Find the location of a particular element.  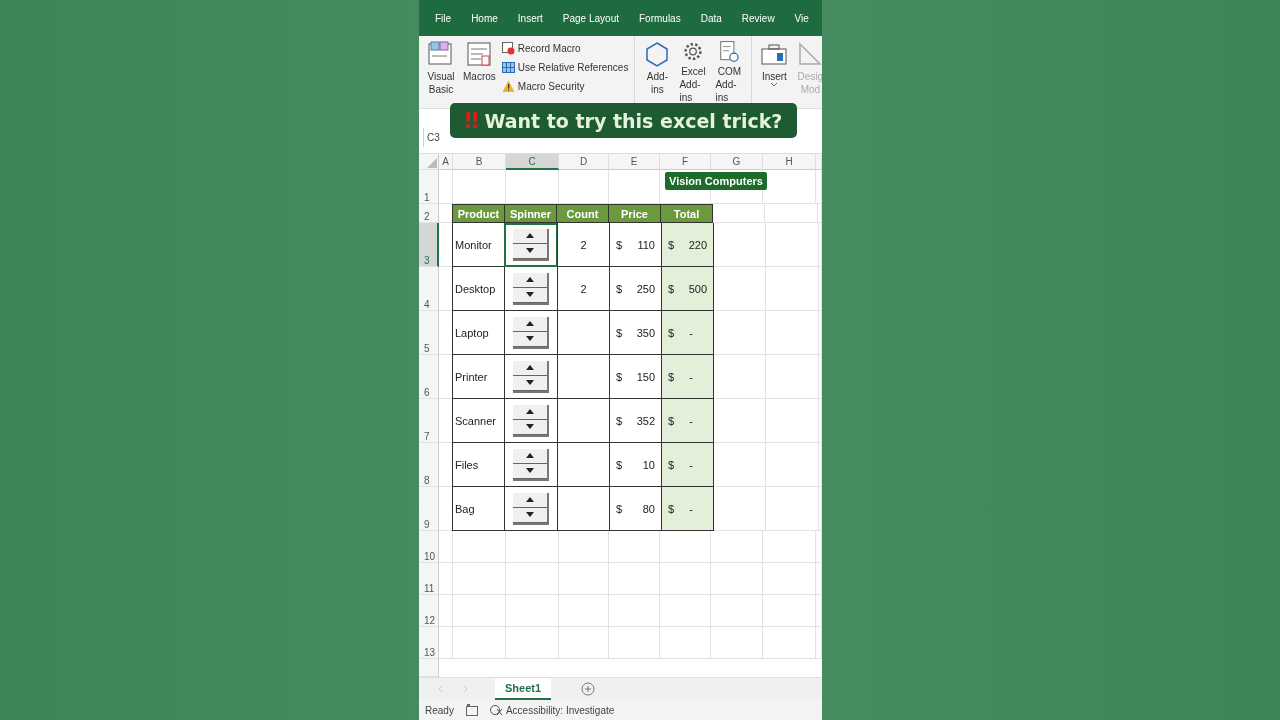

sheet-tab: Sheet1 is located at coordinates (523, 689).